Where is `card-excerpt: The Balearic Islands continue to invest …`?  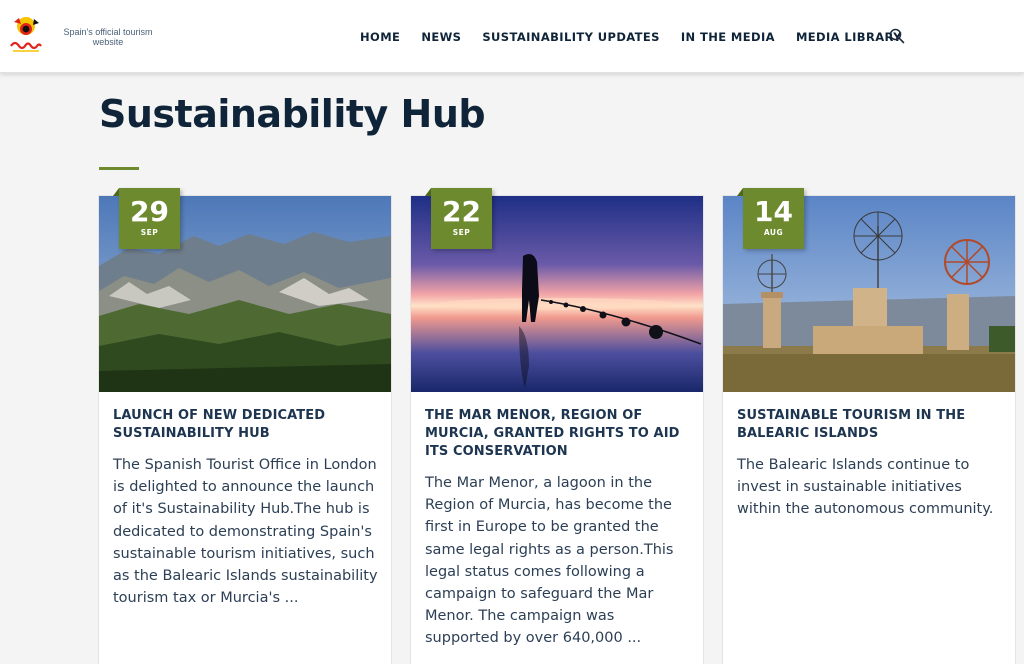 card-excerpt: The Balearic Islands continue to invest … is located at coordinates (865, 487).